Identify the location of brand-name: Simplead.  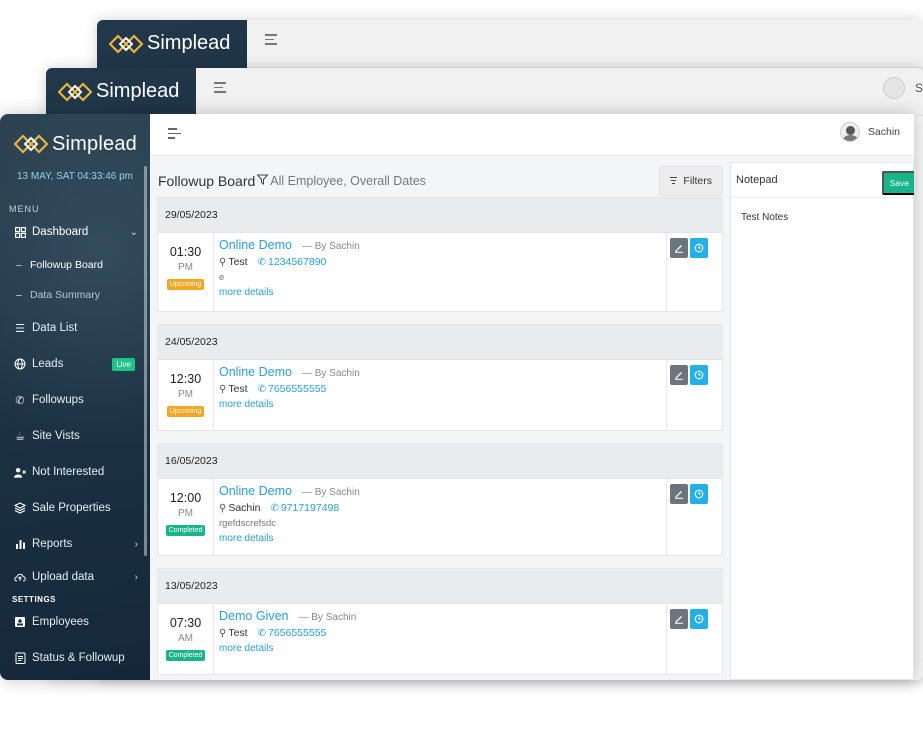
(94, 143).